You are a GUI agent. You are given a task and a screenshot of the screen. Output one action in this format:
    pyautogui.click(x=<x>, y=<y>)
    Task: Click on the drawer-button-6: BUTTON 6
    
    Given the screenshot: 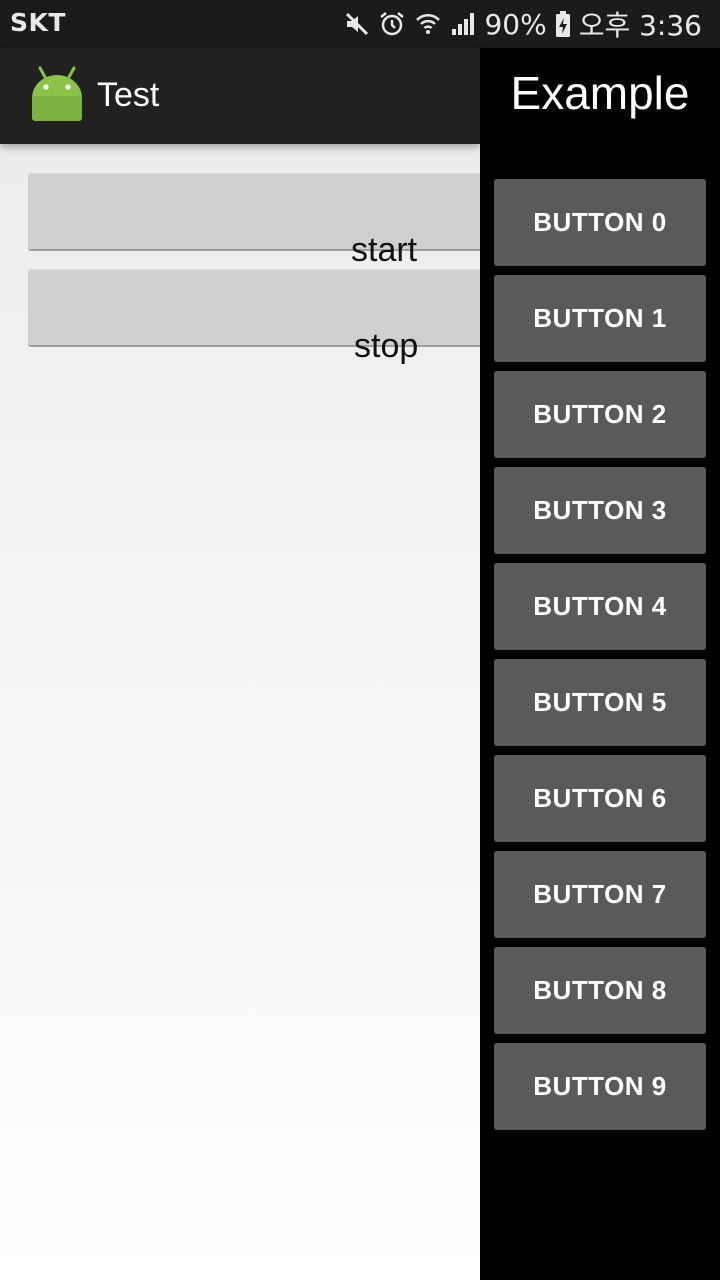 What is the action you would take?
    pyautogui.click(x=600, y=798)
    